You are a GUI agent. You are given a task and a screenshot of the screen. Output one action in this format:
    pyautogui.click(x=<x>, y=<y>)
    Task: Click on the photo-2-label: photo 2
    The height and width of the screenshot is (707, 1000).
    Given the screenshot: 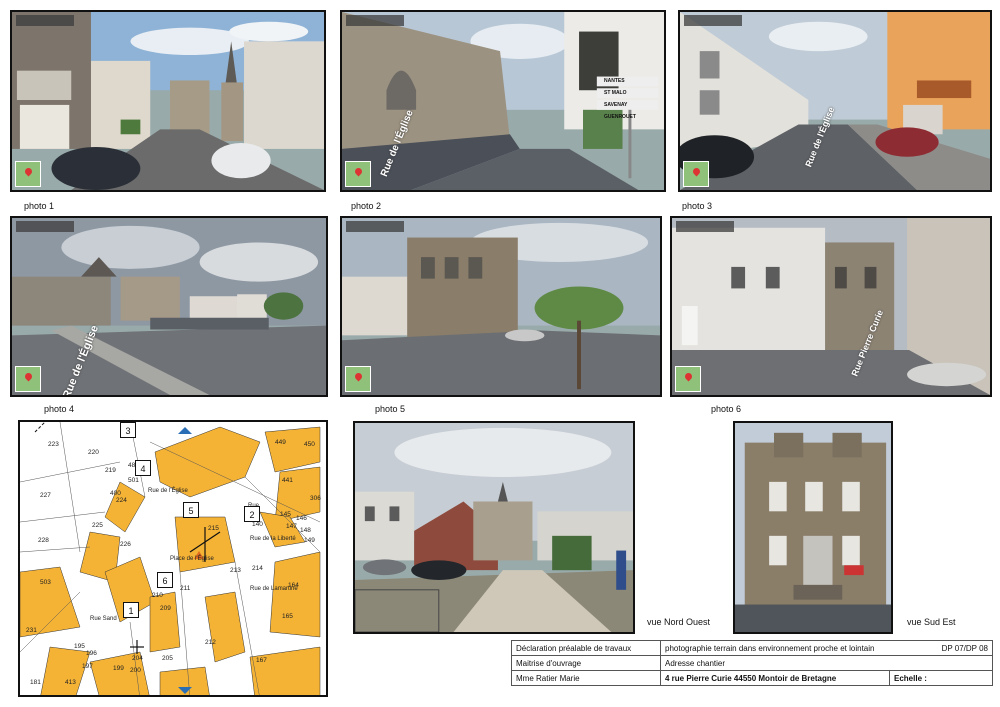 What is the action you would take?
    pyautogui.click(x=366, y=206)
    